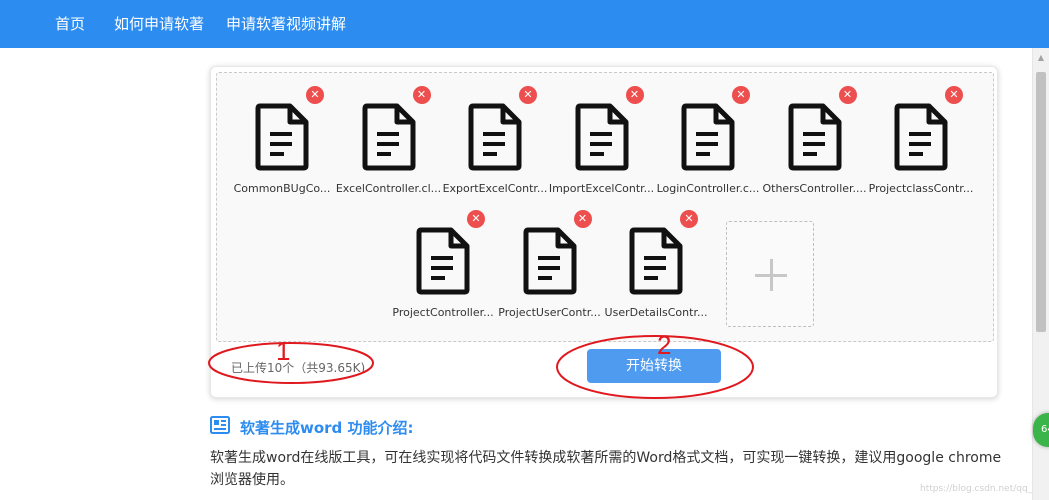 The height and width of the screenshot is (500, 1049). I want to click on scroll-thumb, so click(1041, 202).